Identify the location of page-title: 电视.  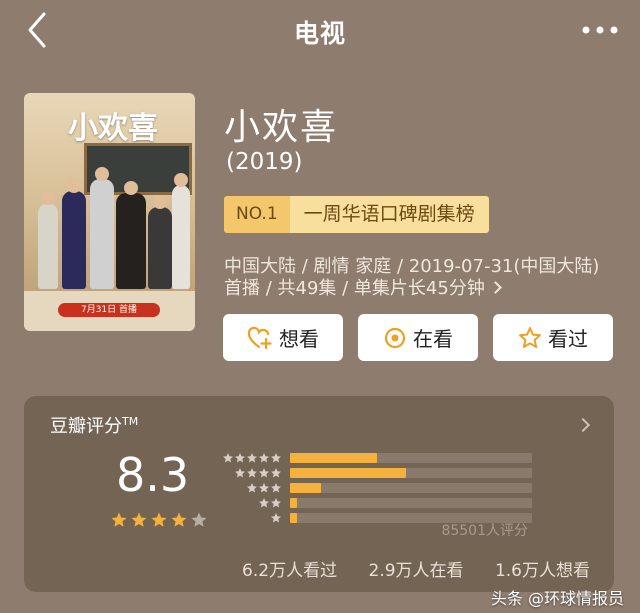
(319, 33).